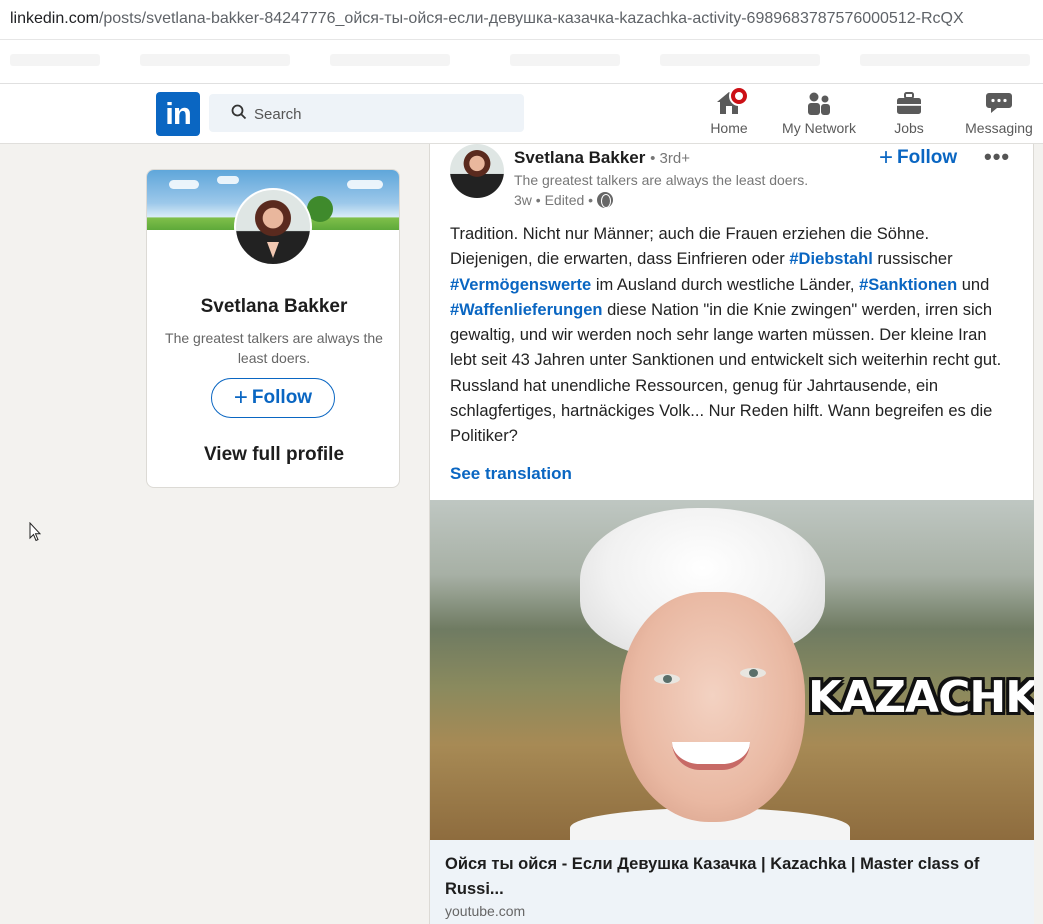 This screenshot has height=924, width=1043. Describe the element at coordinates (973, 284) in the screenshot. I see `post-text-segment: und` at that location.